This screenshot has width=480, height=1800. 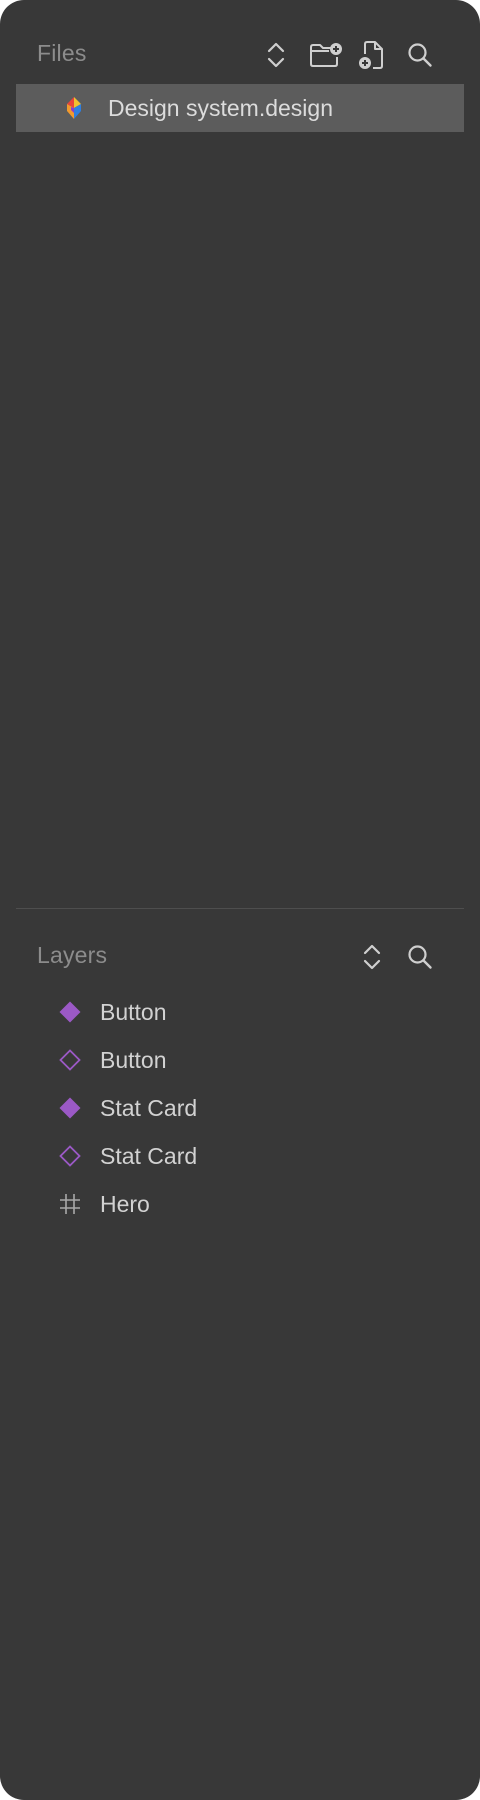 I want to click on section-divider, so click(x=240, y=908).